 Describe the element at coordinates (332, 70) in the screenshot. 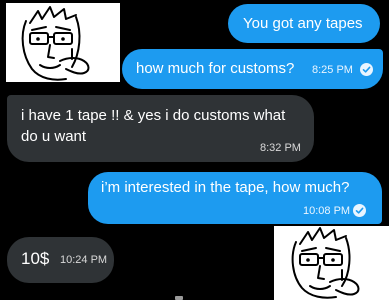

I see `message-timestamp: 8:25 PM` at that location.